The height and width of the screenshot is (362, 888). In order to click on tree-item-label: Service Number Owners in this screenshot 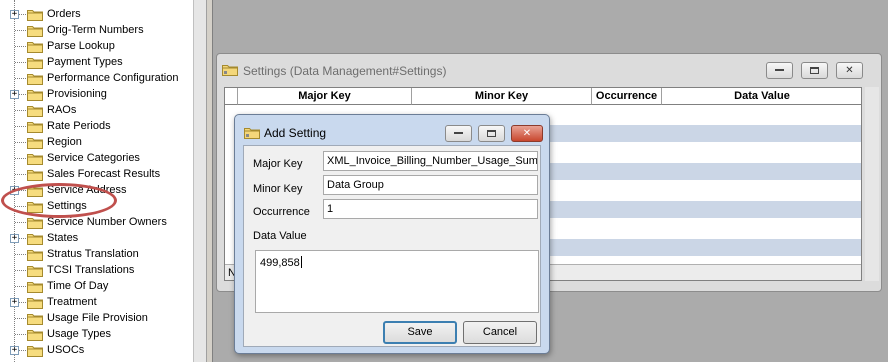, I will do `click(107, 222)`.